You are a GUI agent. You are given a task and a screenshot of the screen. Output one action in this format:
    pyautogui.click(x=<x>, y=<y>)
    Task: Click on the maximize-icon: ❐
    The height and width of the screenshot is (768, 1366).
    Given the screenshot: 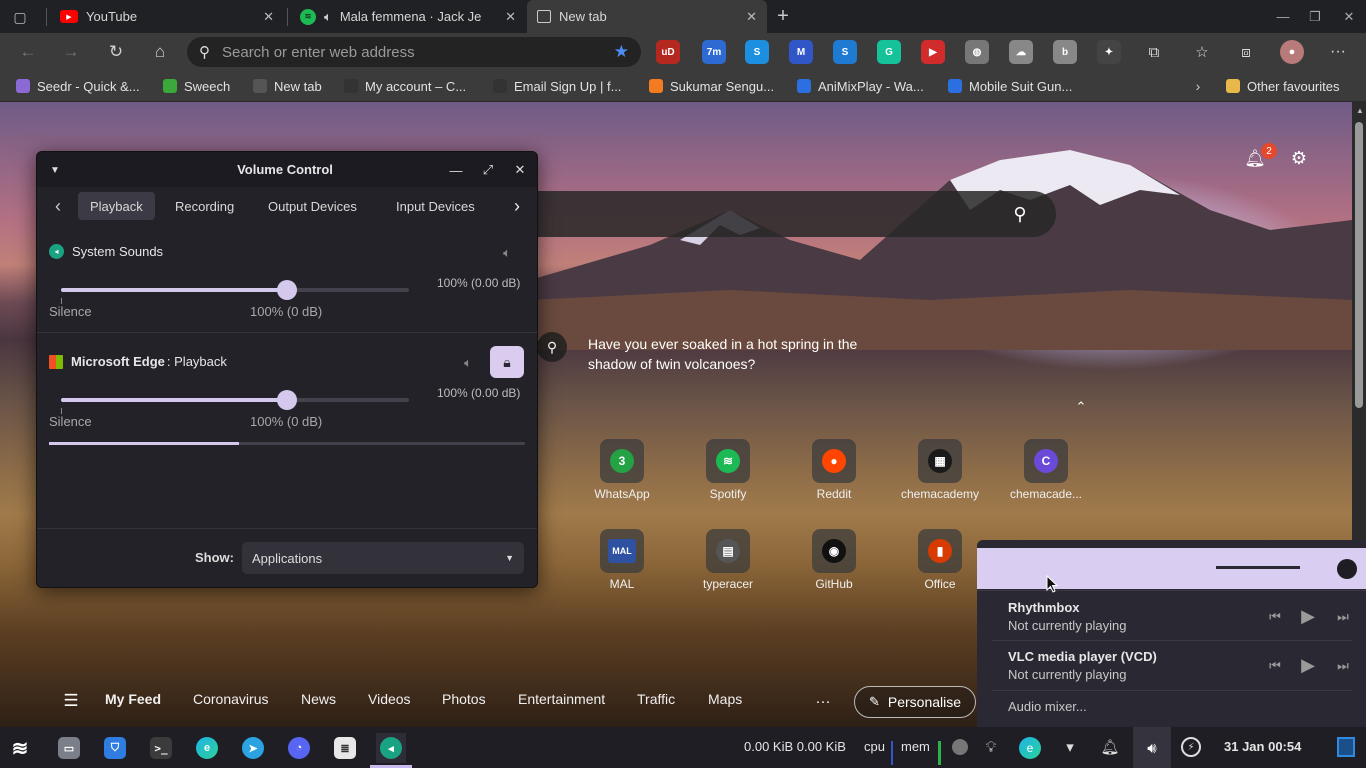 What is the action you would take?
    pyautogui.click(x=1315, y=16)
    